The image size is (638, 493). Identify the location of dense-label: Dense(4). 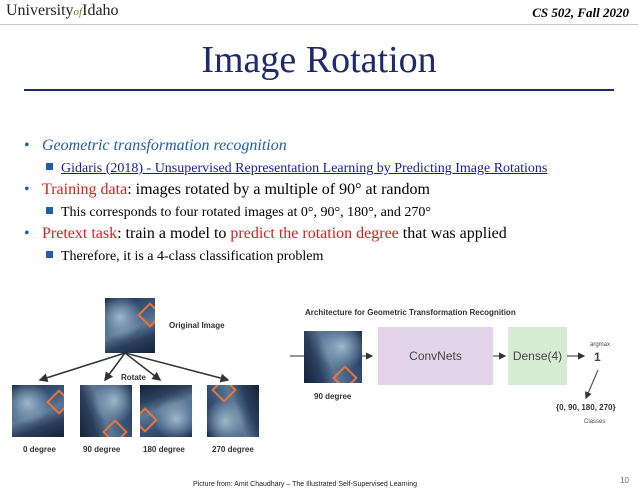
(537, 356).